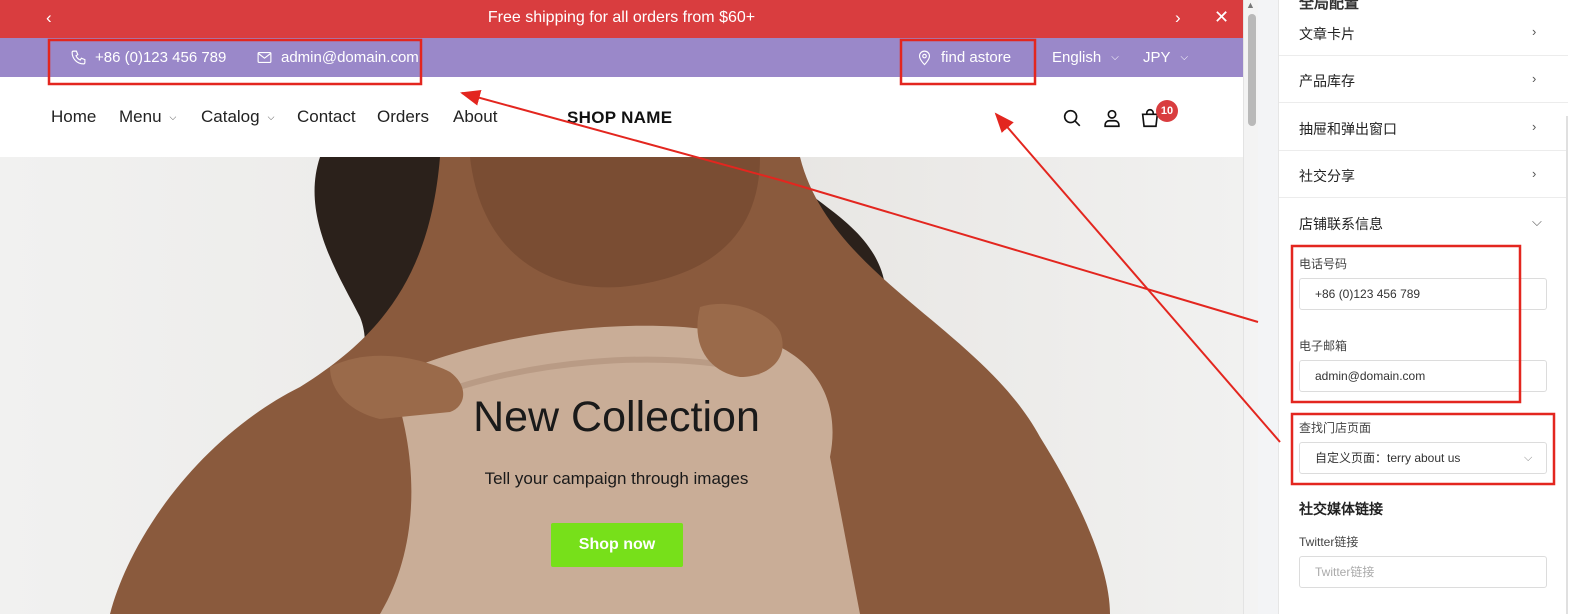 This screenshot has width=1584, height=614. Describe the element at coordinates (1252, 70) in the screenshot. I see `scrollbar-thumb` at that location.